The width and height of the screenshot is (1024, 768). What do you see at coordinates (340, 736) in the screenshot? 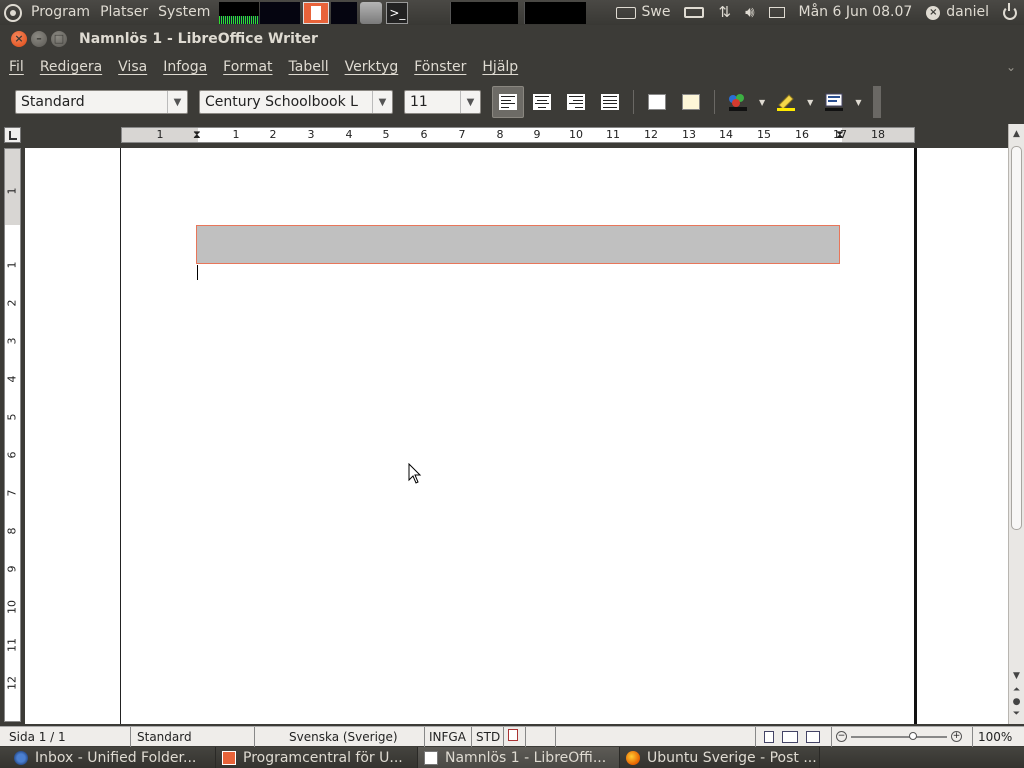
I see `language: Svenska (Sverige)` at bounding box center [340, 736].